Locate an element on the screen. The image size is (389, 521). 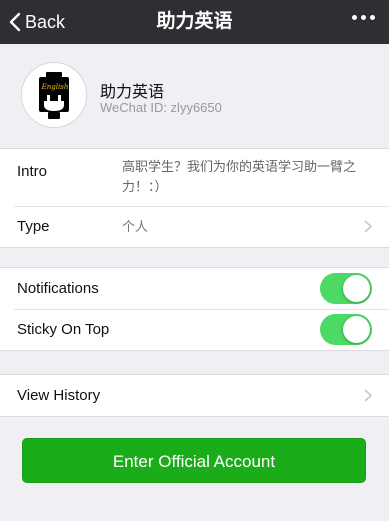
type-row: Type 个人 is located at coordinates (194, 226).